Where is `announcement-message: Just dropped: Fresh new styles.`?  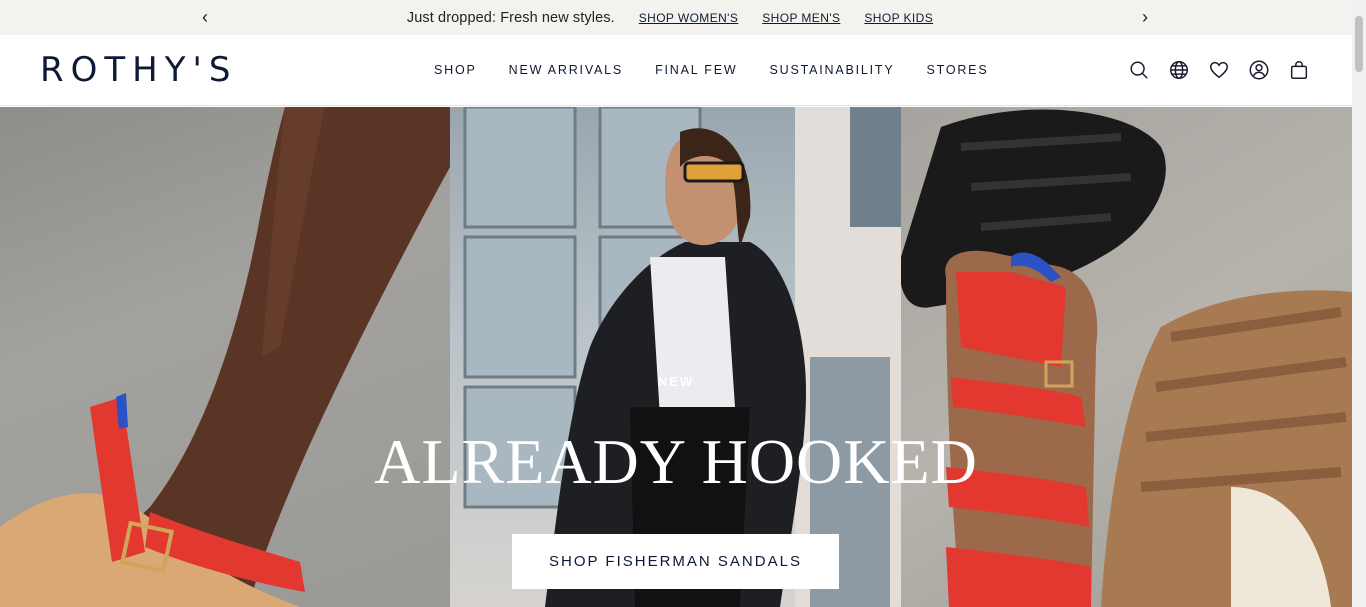 announcement-message: Just dropped: Fresh new styles. is located at coordinates (510, 17).